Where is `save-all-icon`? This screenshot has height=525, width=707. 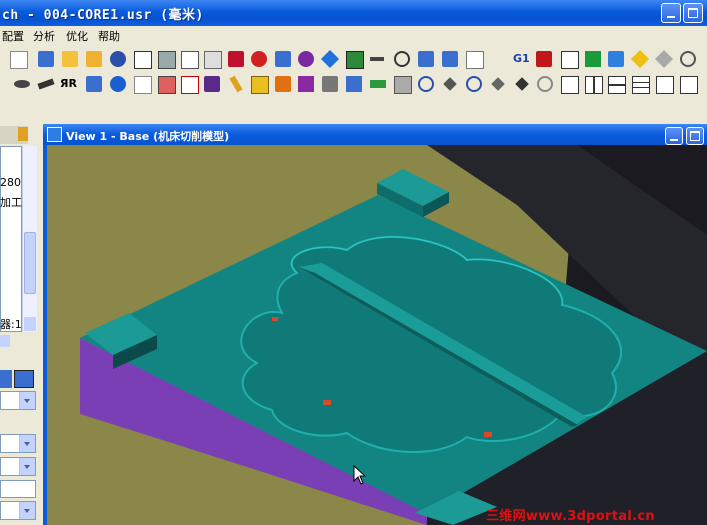 save-all-icon is located at coordinates (450, 59).